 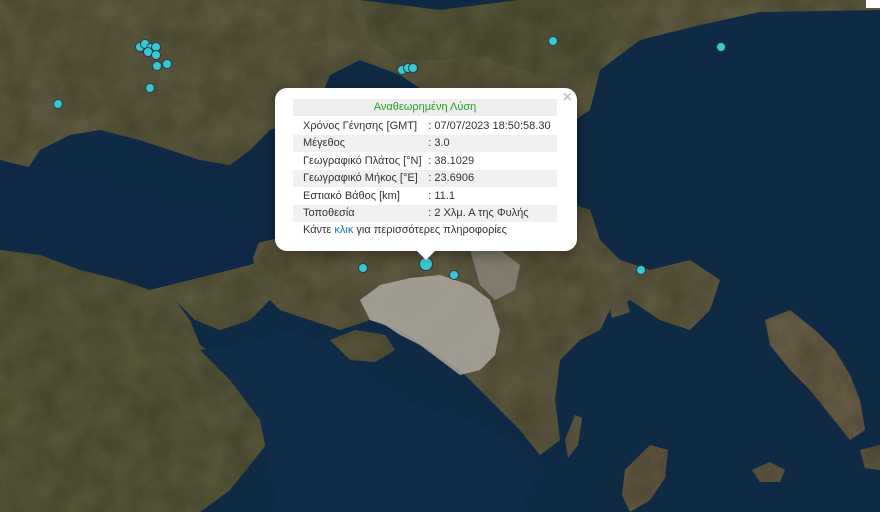 What do you see at coordinates (361, 213) in the screenshot?
I see `row-label: Τοποθεσία` at bounding box center [361, 213].